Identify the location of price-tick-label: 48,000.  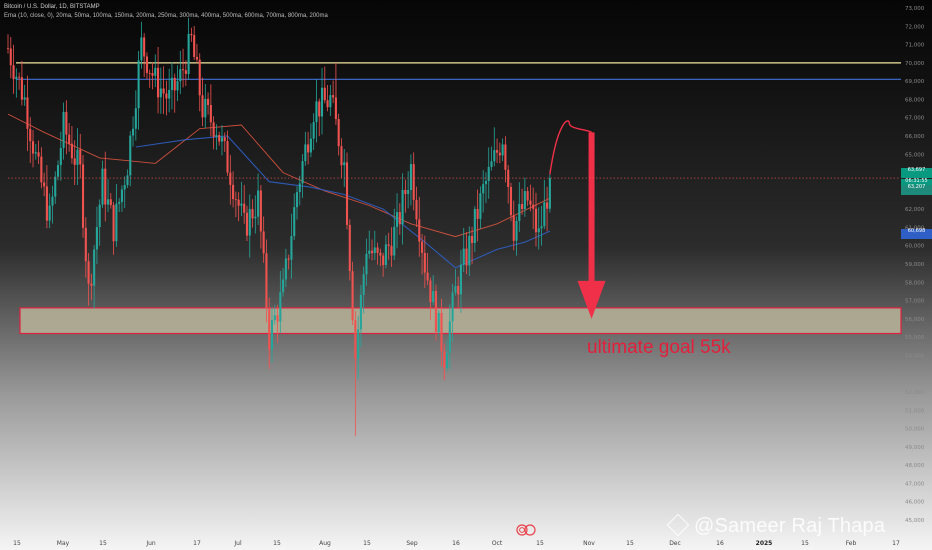
(915, 466).